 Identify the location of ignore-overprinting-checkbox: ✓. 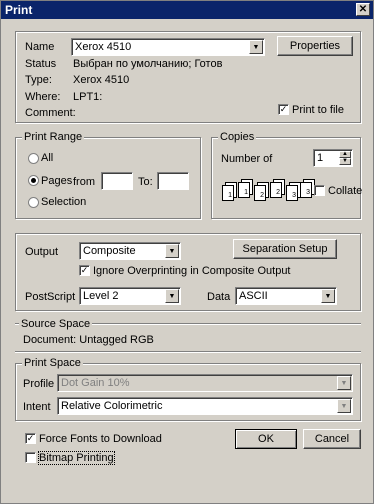
(84, 270).